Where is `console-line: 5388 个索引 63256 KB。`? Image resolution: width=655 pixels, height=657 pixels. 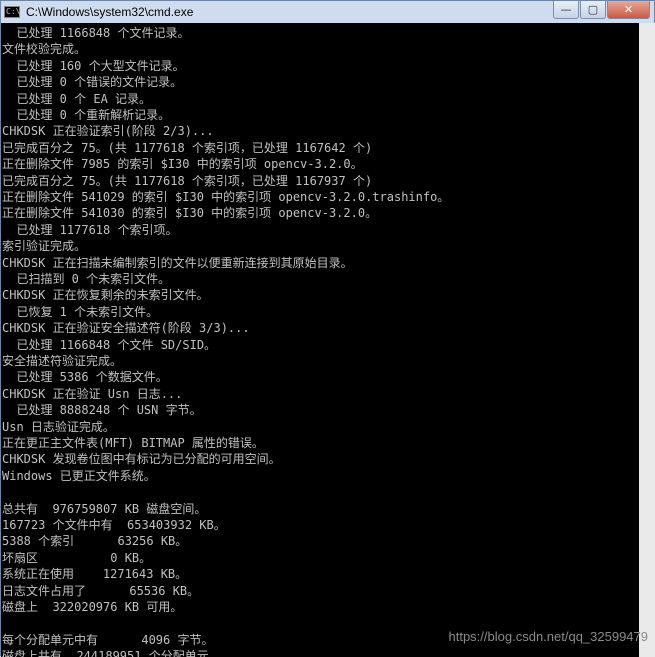 console-line: 5388 个索引 63256 KB。 is located at coordinates (95, 541).